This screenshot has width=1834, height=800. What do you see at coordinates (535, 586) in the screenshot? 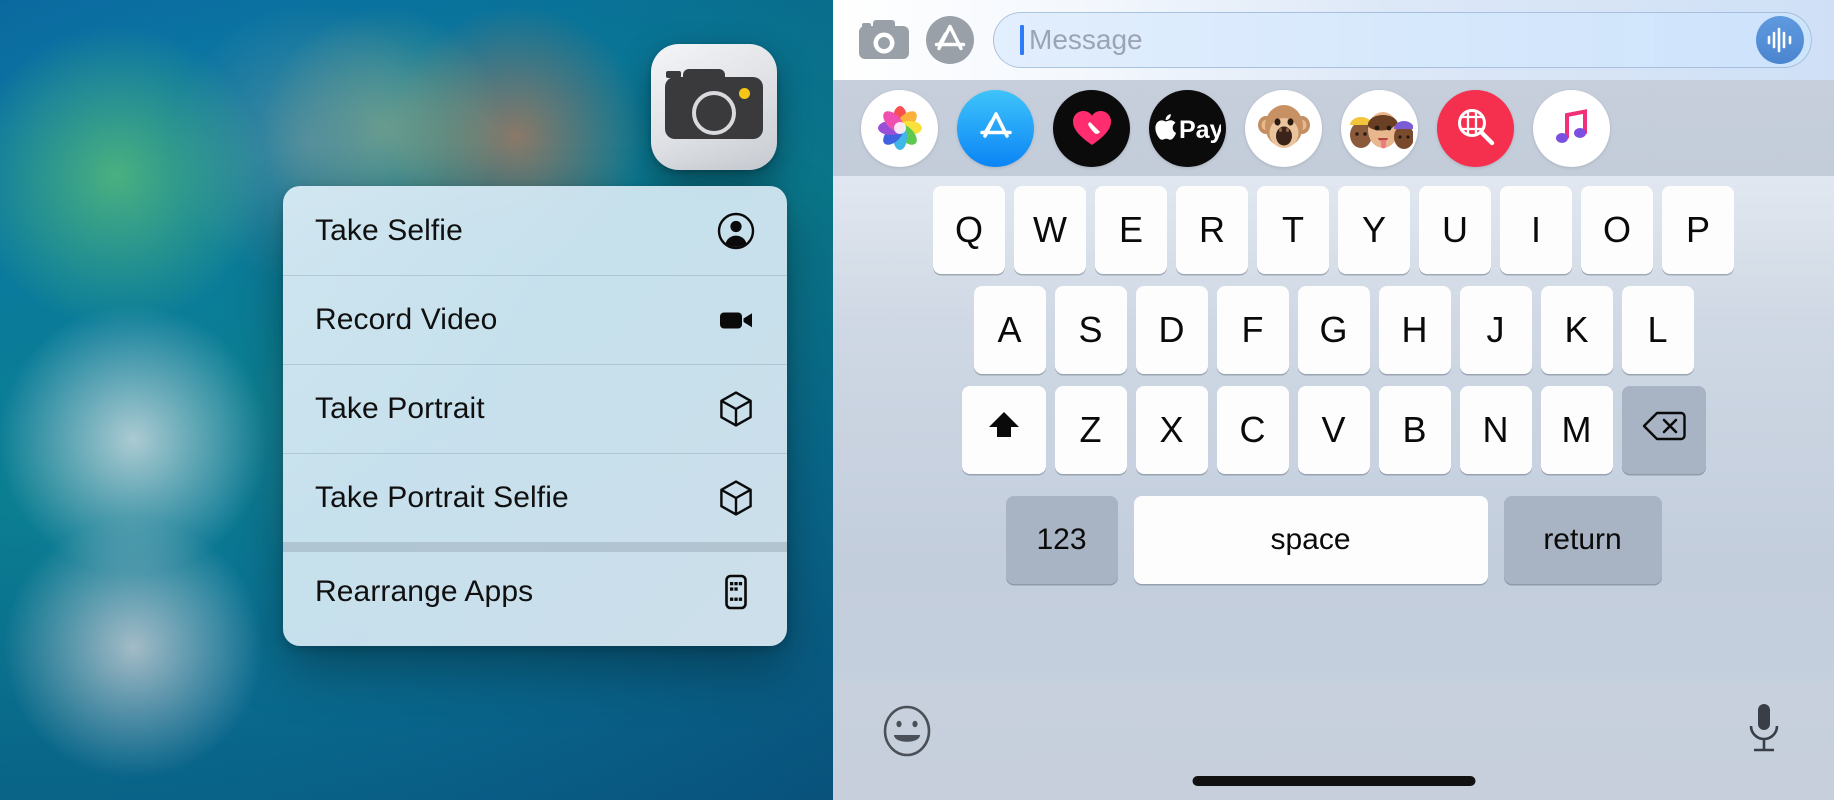
I see `menu-item-rearrange-apps: Rearrange Apps` at bounding box center [535, 586].